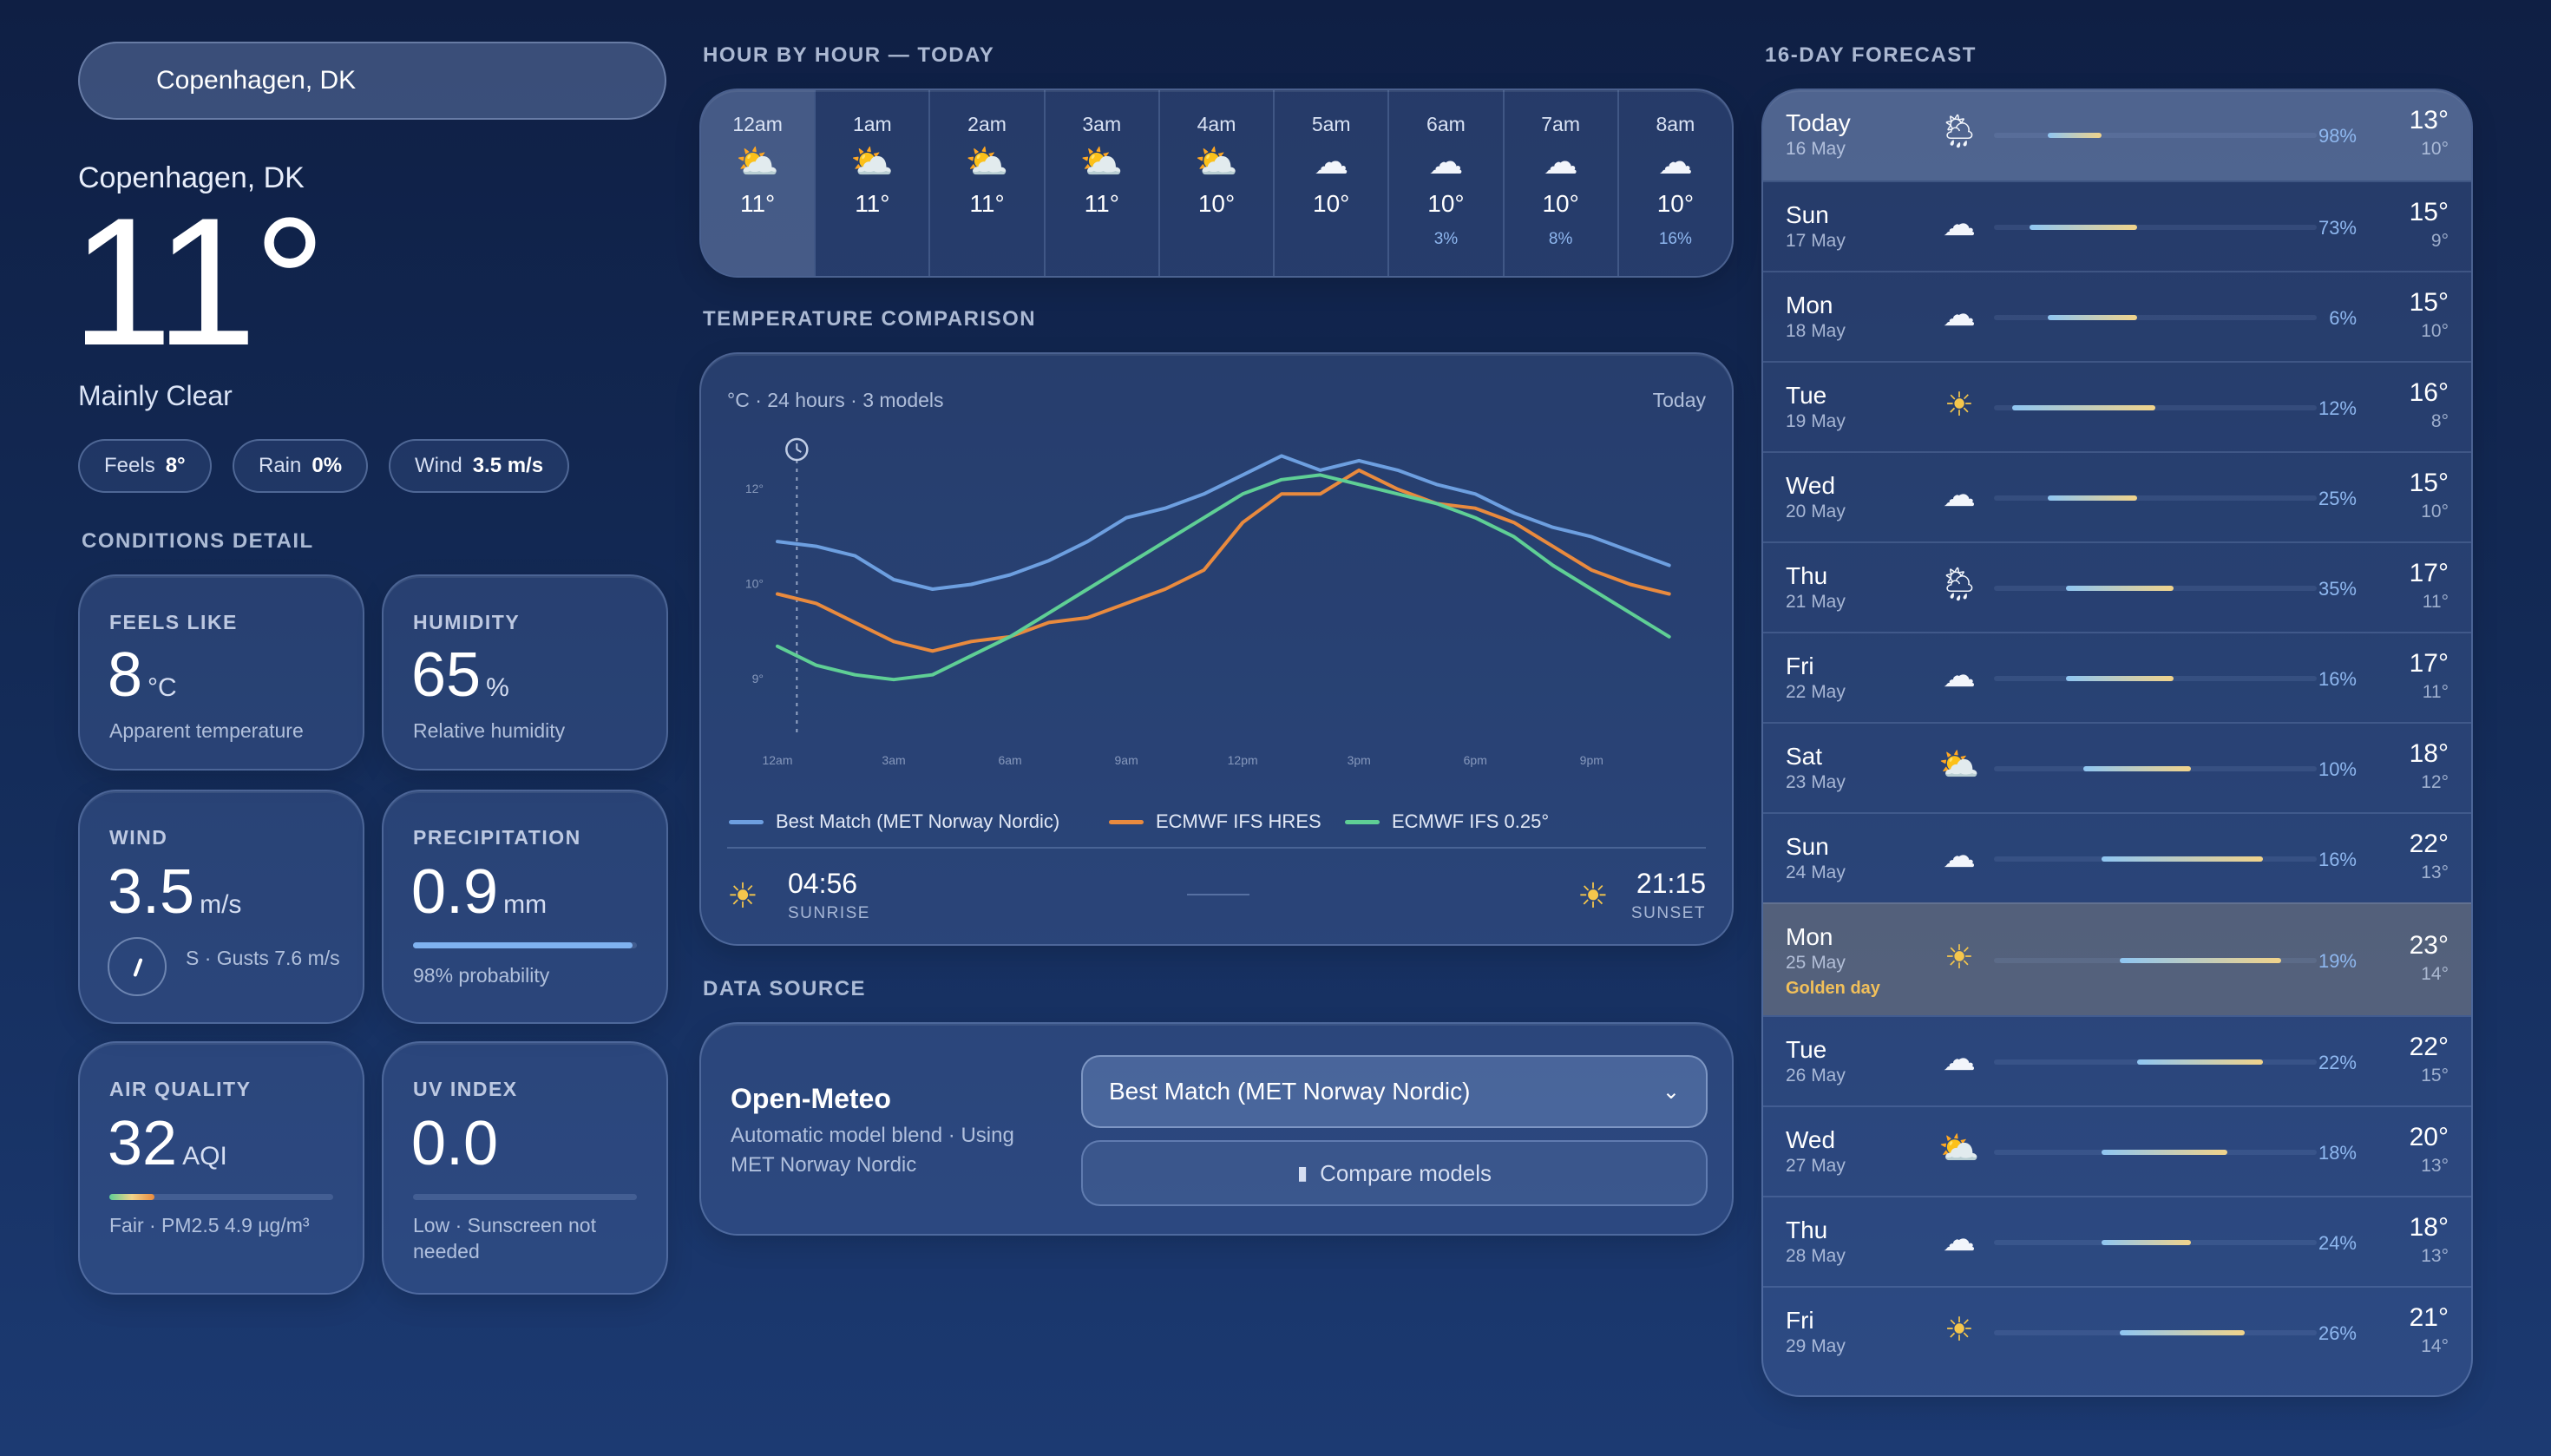 The image size is (2551, 1456). I want to click on location-search-input: Copenhagen, DK, so click(372, 81).